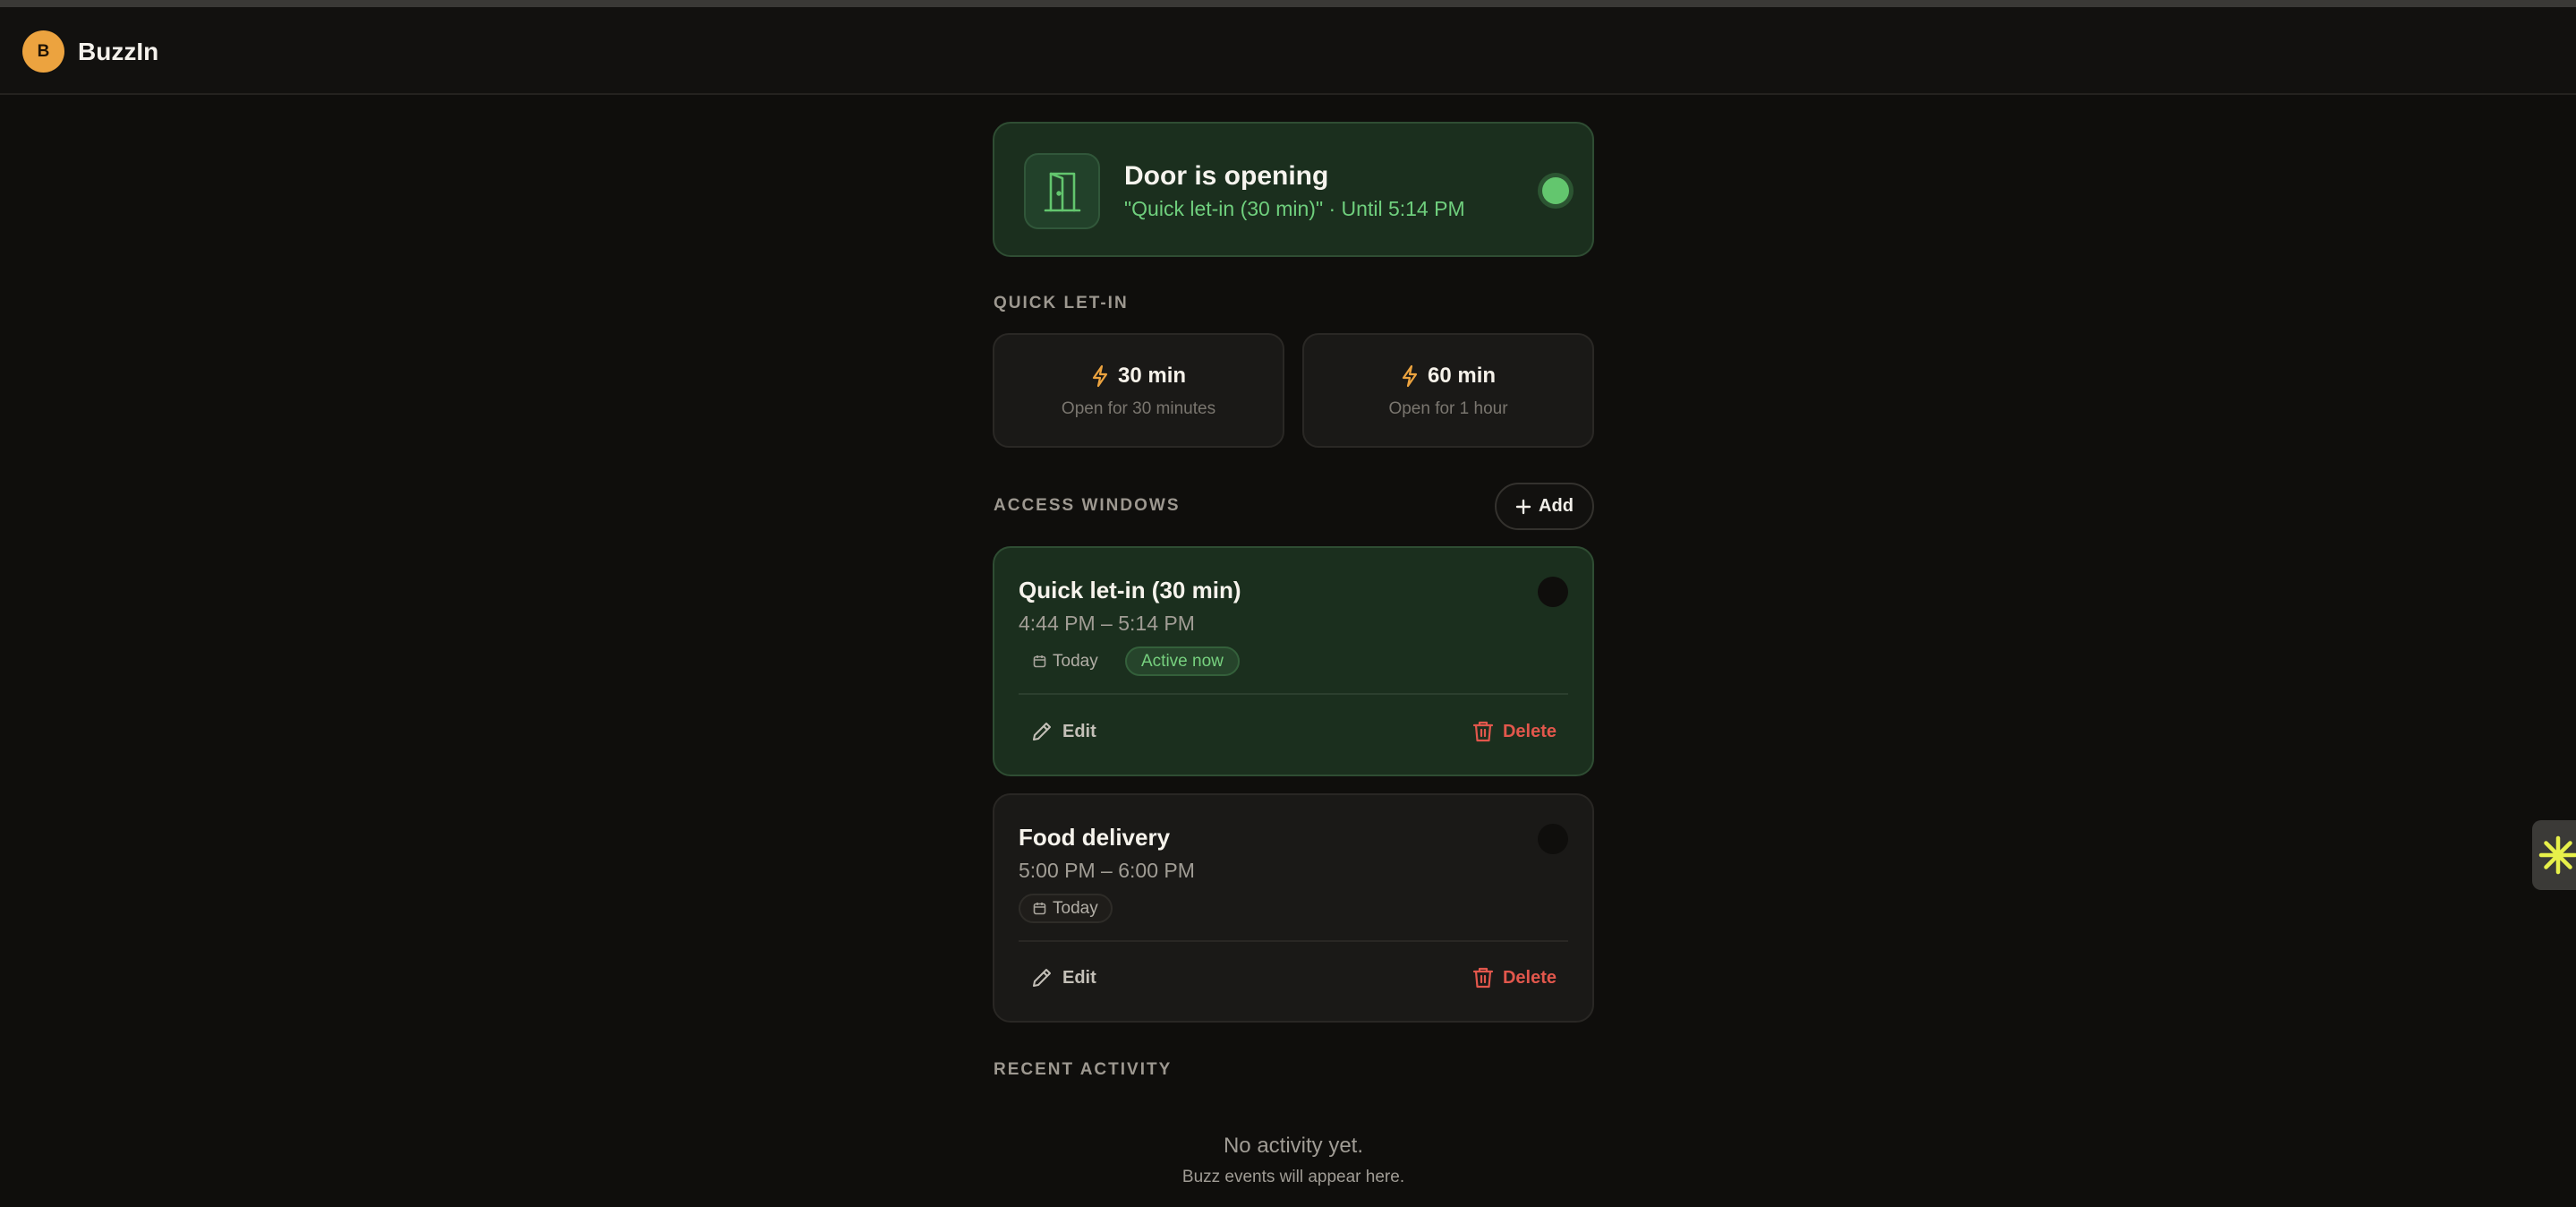 The image size is (2576, 1207). I want to click on add-access-window-button: Add, so click(1544, 506).